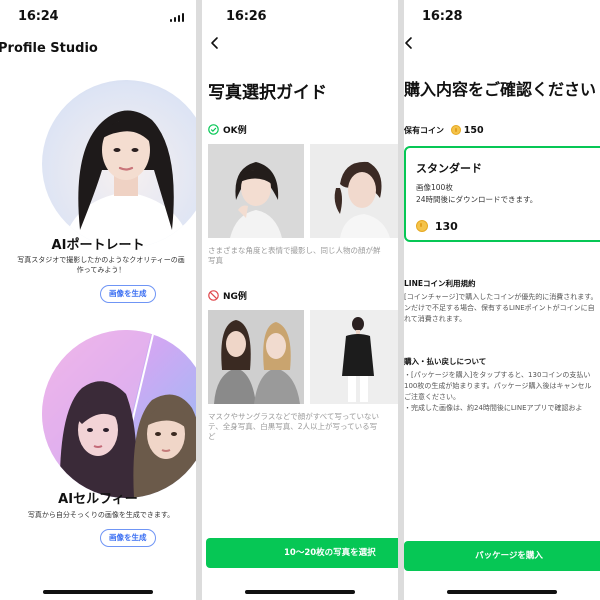 This screenshot has width=600, height=600. Describe the element at coordinates (235, 131) in the screenshot. I see `ok-example-label: OK例` at that location.